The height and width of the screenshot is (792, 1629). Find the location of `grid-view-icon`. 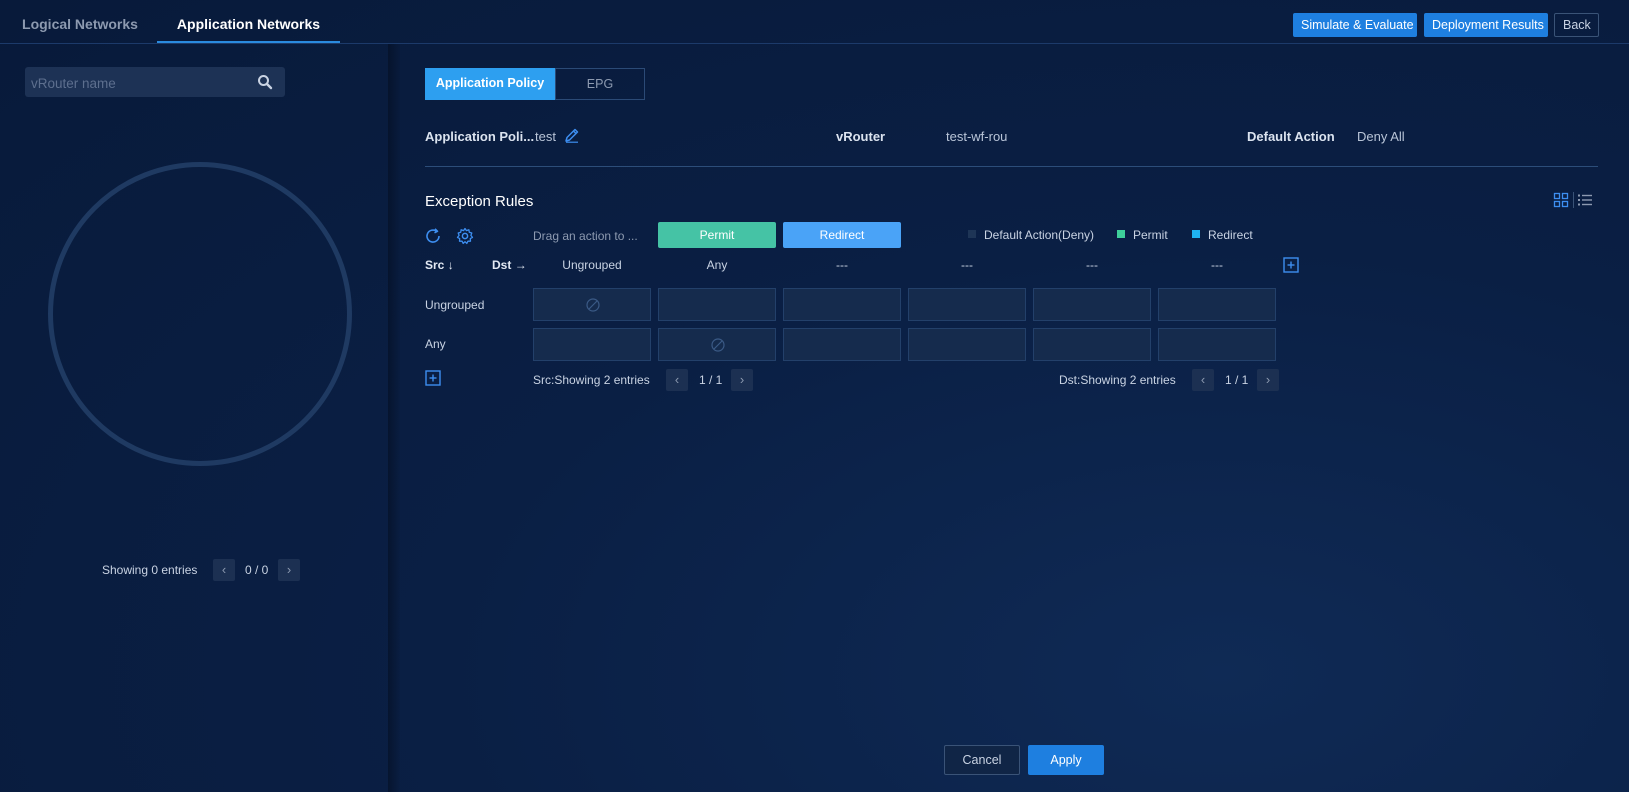

grid-view-icon is located at coordinates (1561, 200).